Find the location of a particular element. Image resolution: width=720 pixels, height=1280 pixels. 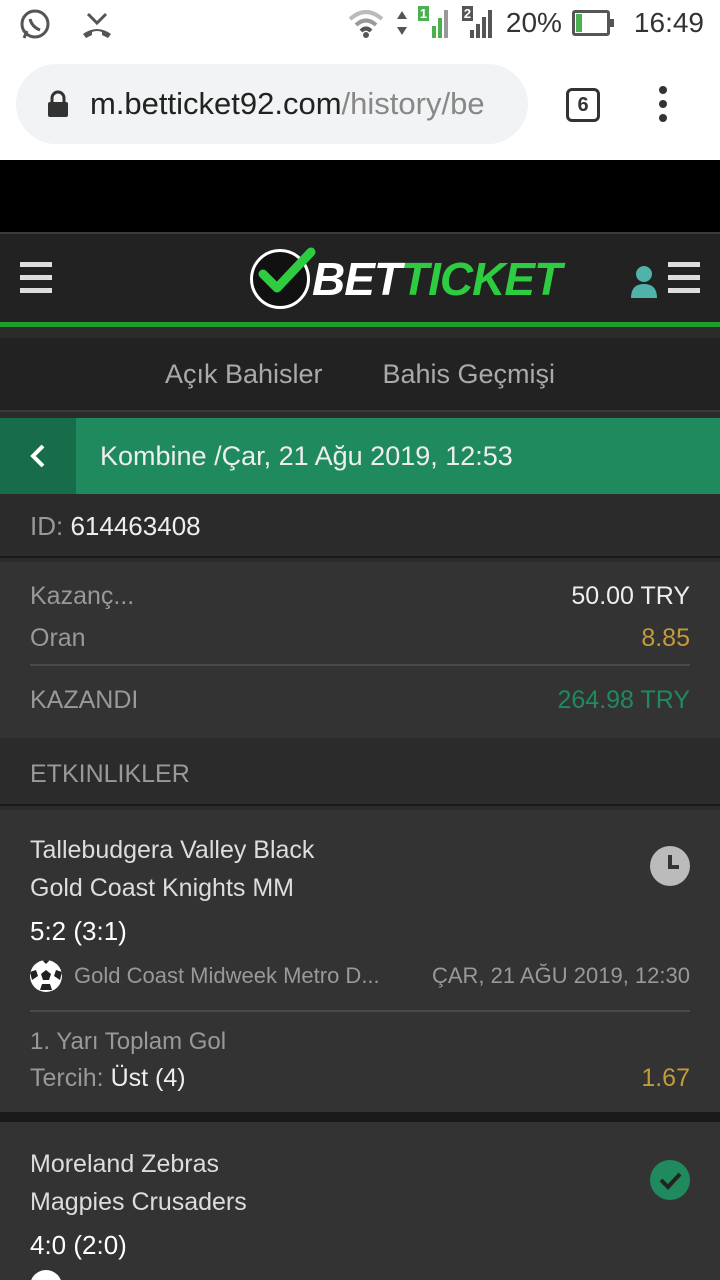

ticket-title: Kombine /Çar, 21 Ağu 2019, 12:53 is located at coordinates (306, 456).